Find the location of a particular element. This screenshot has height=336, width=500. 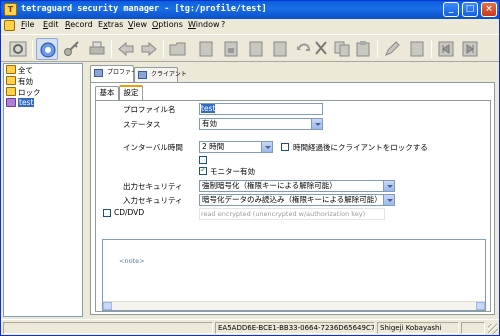

settings-icon is located at coordinates (18, 49).